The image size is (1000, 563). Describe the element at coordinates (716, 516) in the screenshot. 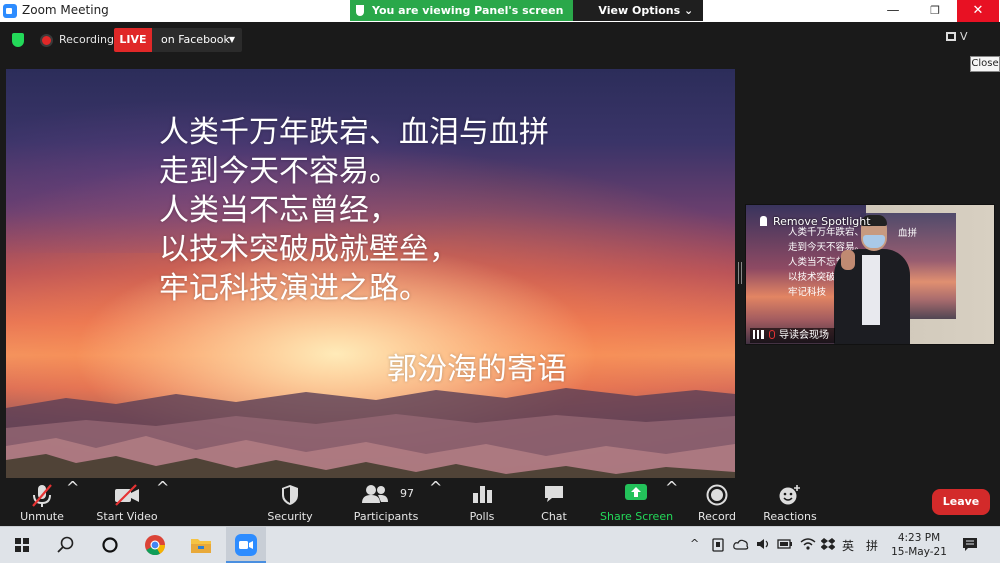

I see `record-label: Record` at that location.